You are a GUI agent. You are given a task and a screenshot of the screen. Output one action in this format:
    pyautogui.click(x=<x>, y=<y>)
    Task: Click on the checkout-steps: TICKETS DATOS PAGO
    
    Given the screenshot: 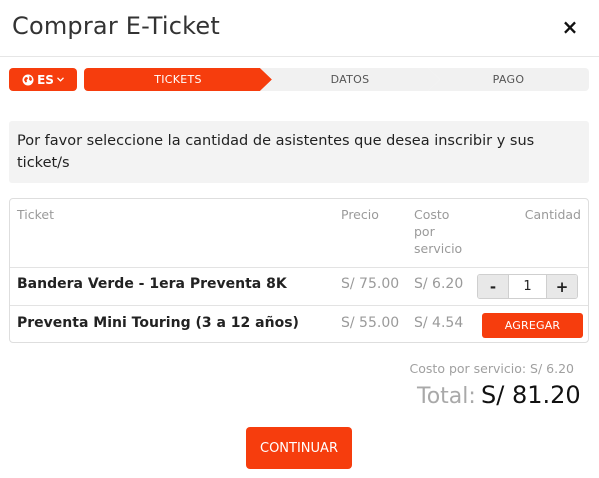 What is the action you would take?
    pyautogui.click(x=336, y=79)
    